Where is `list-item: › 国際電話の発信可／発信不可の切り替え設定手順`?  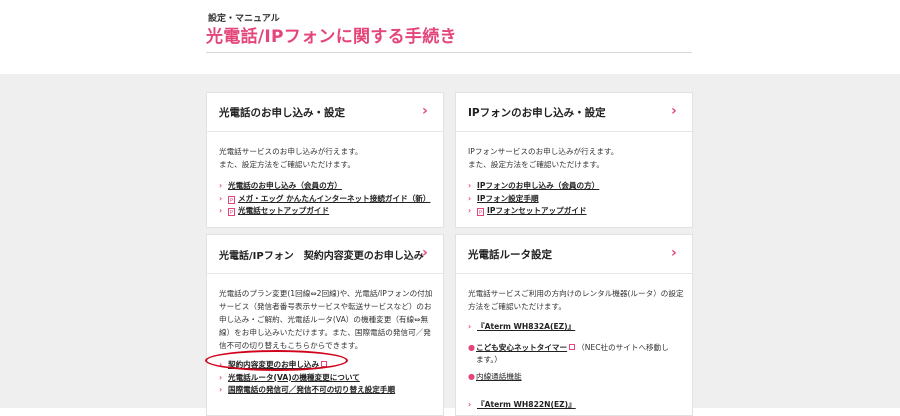
list-item: › 国際電話の発信可／発信不可の切り替え設定手順 is located at coordinates (307, 390).